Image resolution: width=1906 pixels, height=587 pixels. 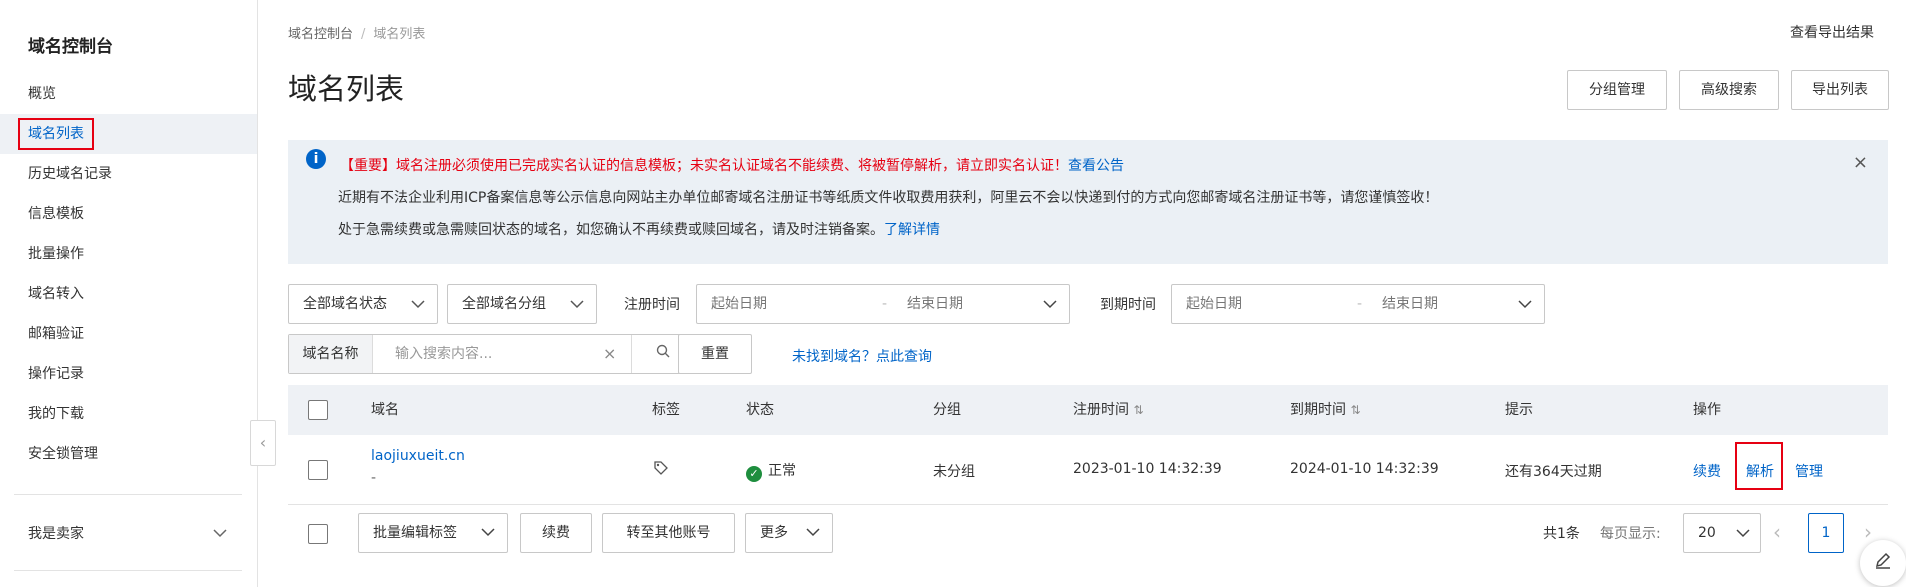 I want to click on table-header: 域名 标签 状态 分组 注册时间 ⇅ 到期时间 ⇅ 提示 操作, so click(x=1088, y=410).